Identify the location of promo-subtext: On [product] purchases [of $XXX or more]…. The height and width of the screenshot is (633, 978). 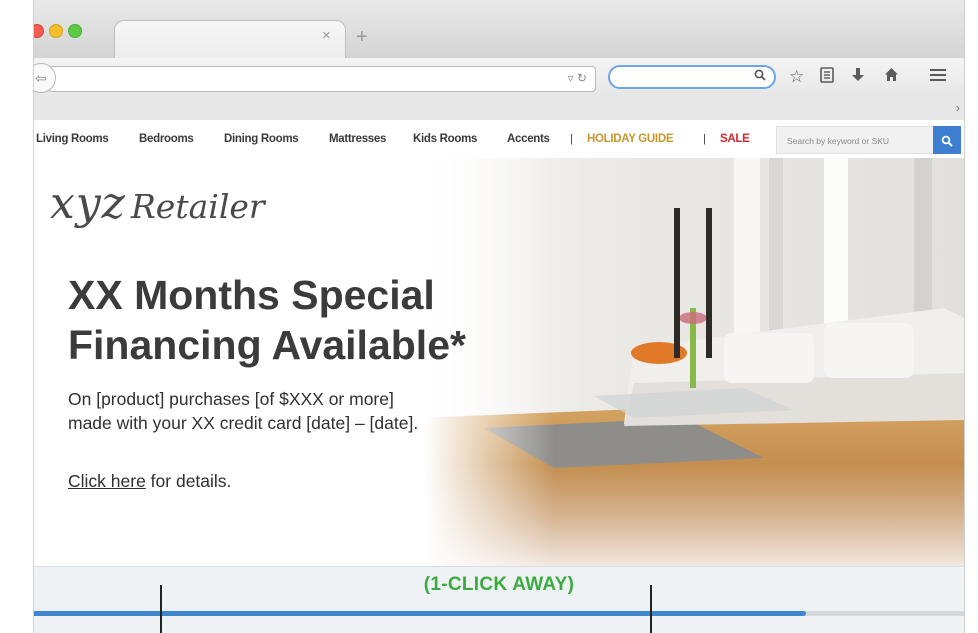
(243, 411).